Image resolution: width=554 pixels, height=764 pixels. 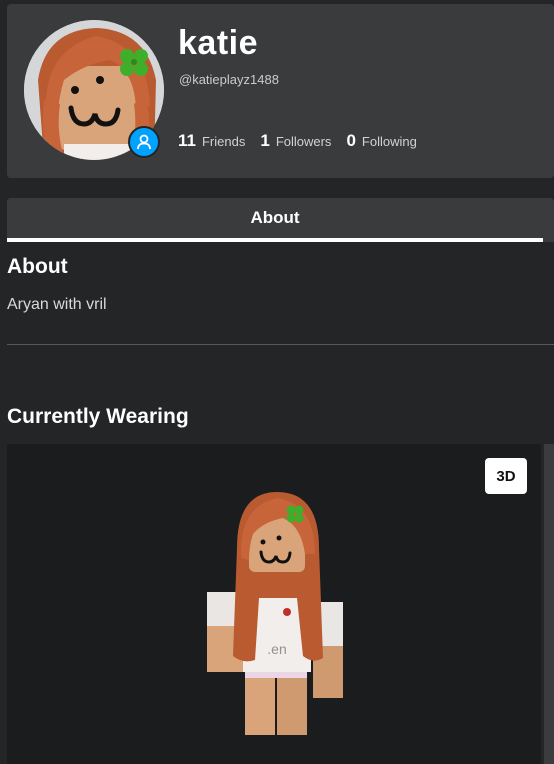 What do you see at coordinates (218, 43) in the screenshot?
I see `display-name: katie` at bounding box center [218, 43].